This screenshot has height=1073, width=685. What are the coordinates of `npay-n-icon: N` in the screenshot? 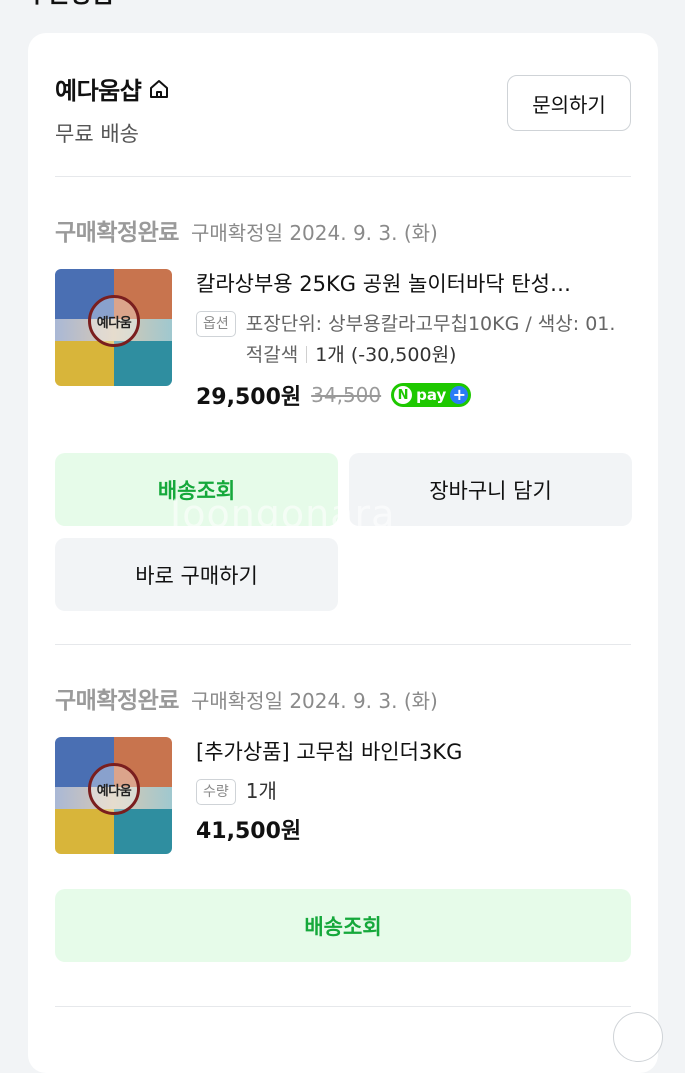 It's located at (403, 395).